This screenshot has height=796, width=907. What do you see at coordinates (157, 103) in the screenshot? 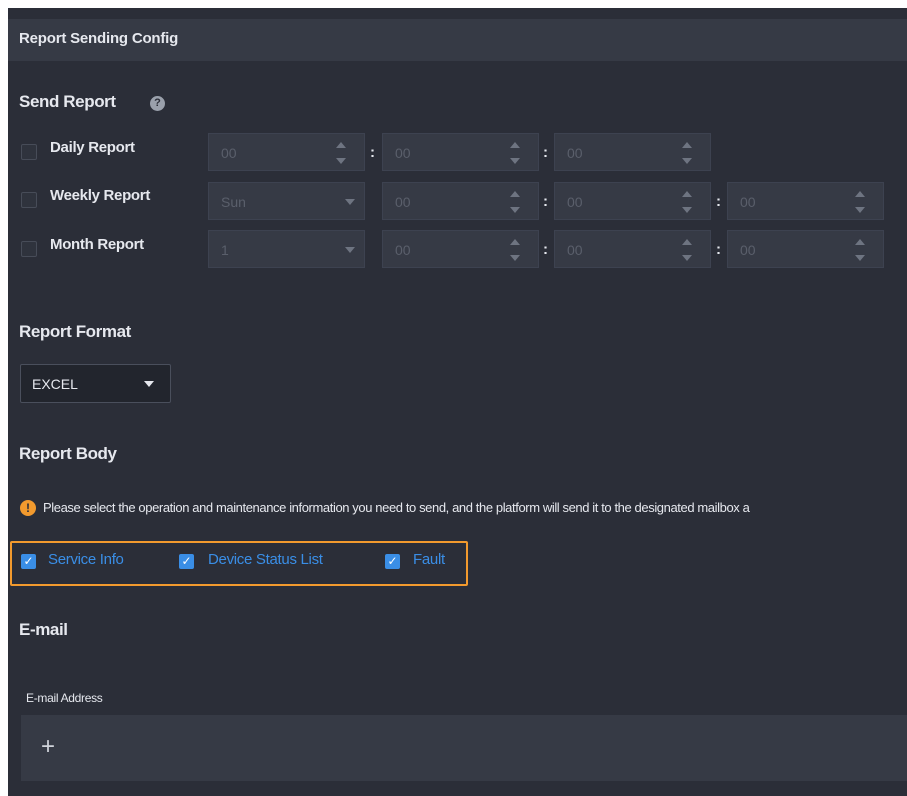
I see `question-circle-icon: ?` at bounding box center [157, 103].